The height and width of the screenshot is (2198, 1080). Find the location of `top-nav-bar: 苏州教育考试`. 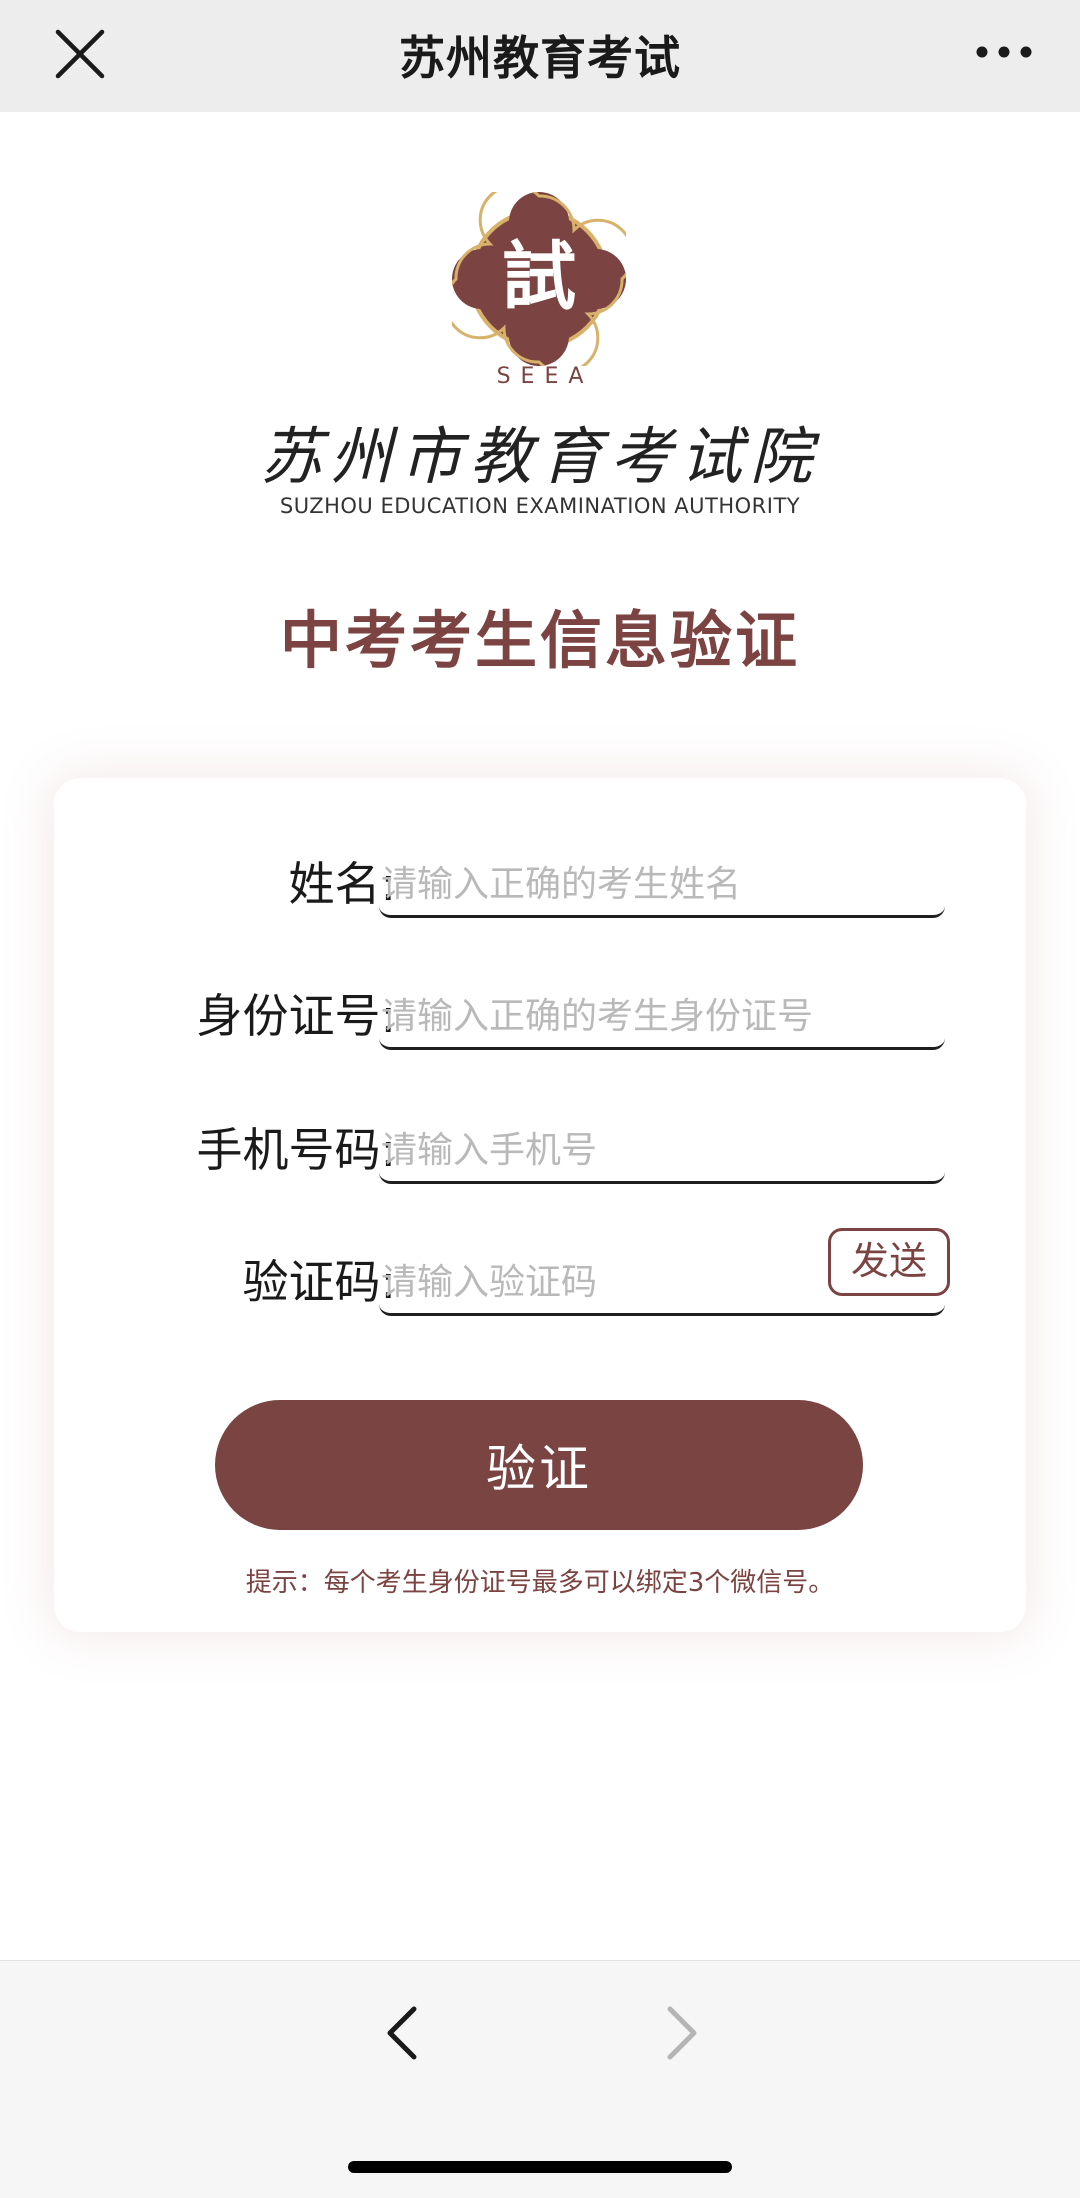

top-nav-bar: 苏州教育考试 is located at coordinates (540, 56).